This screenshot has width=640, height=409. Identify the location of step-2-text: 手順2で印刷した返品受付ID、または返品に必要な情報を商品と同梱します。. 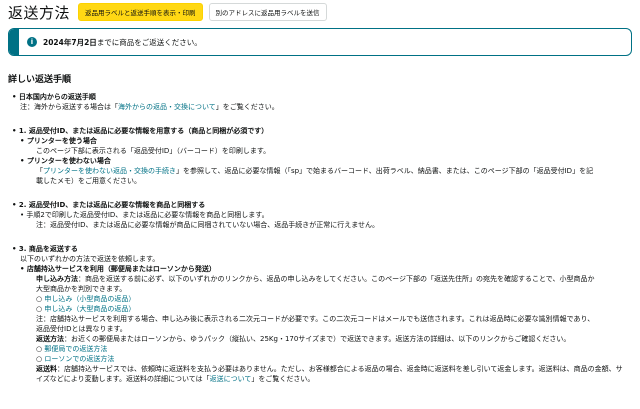
(326, 215).